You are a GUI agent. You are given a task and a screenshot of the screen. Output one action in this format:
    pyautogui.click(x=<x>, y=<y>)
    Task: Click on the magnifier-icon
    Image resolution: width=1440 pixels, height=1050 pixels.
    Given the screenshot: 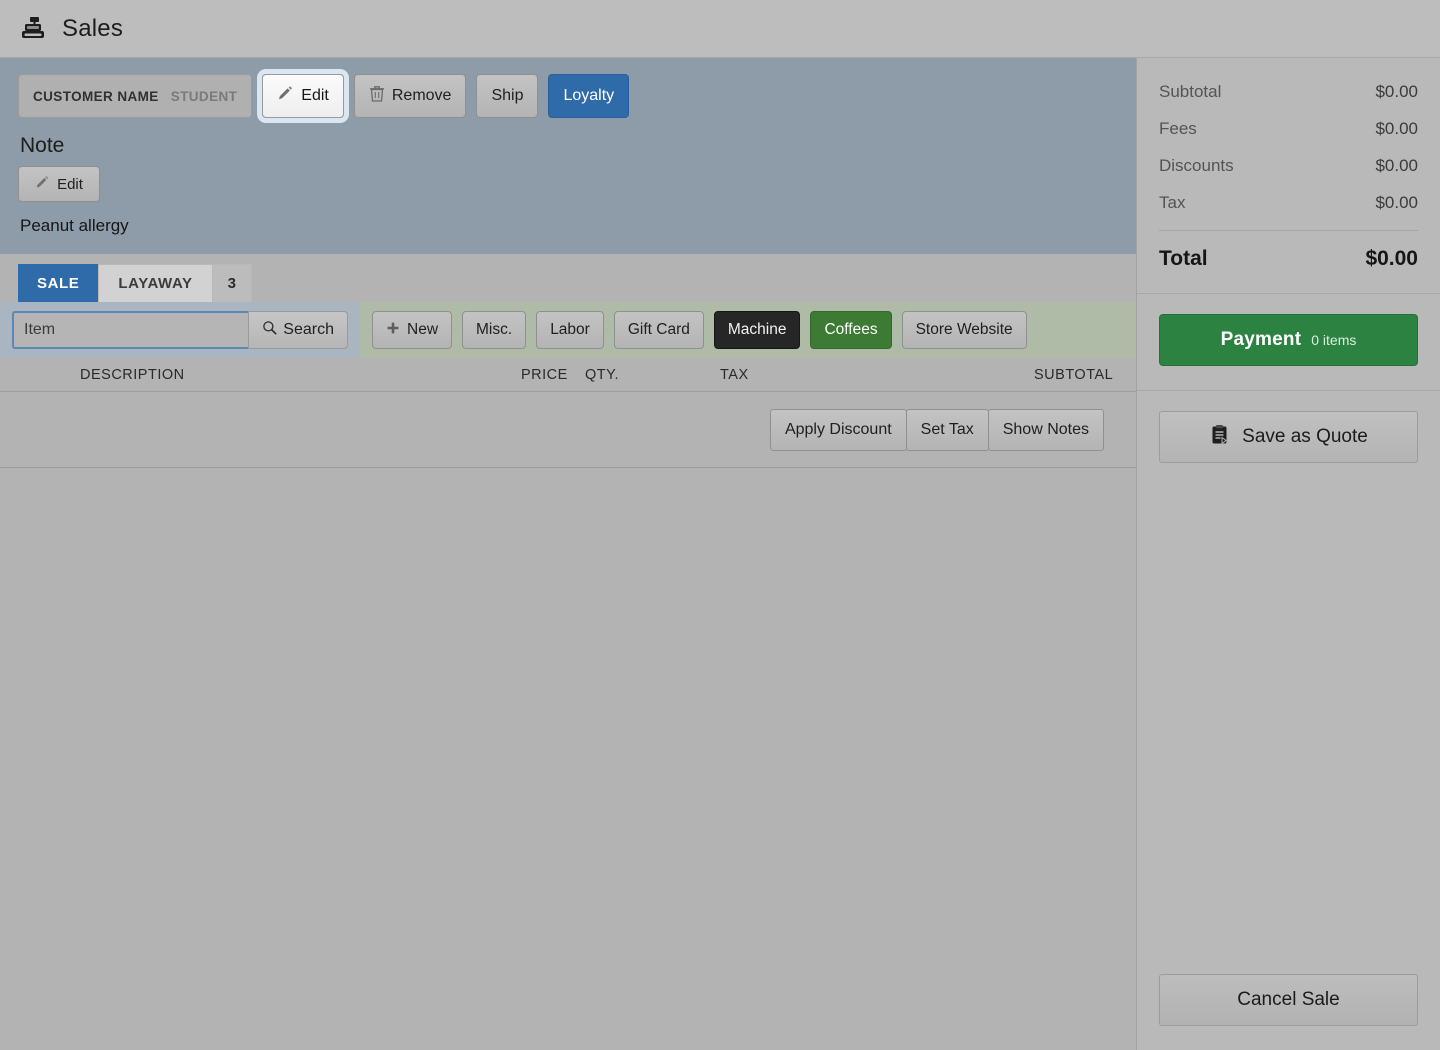 What is the action you would take?
    pyautogui.click(x=269, y=330)
    